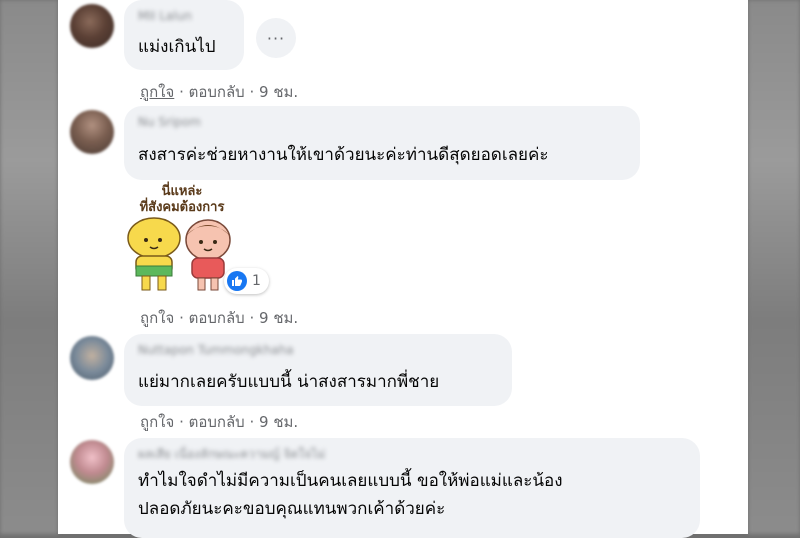  I want to click on blurred-background-left, so click(29, 267).